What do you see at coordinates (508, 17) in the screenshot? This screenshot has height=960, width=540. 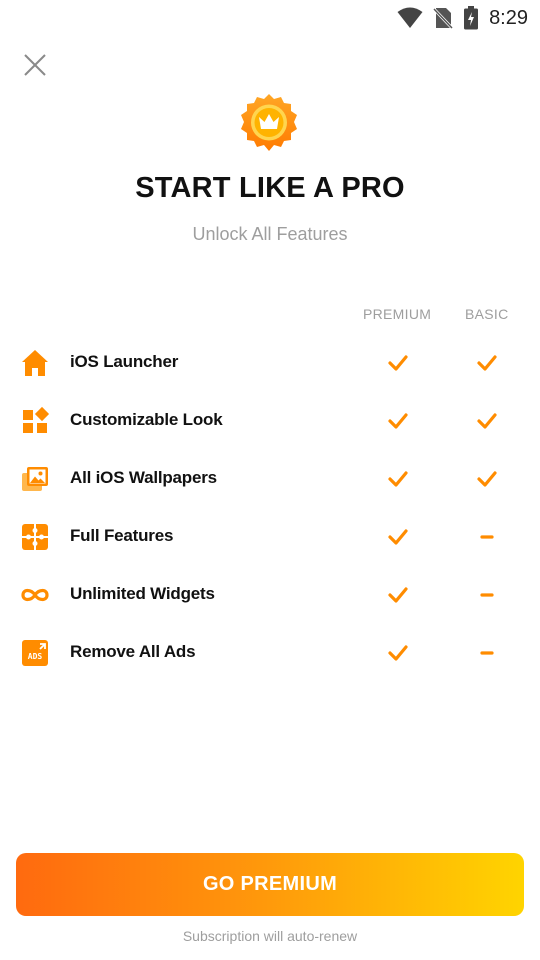 I see `status-time: 8:29` at bounding box center [508, 17].